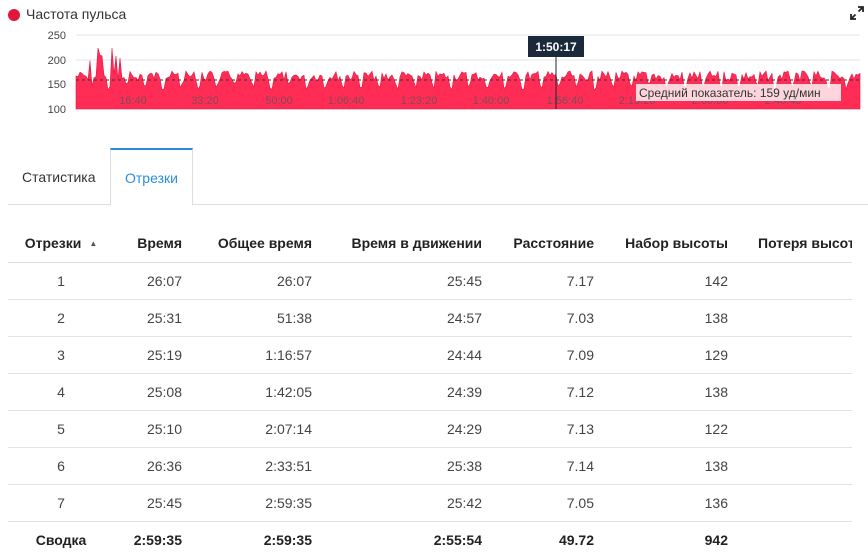  Describe the element at coordinates (57, 36) in the screenshot. I see `y-tick-label: 250` at that location.